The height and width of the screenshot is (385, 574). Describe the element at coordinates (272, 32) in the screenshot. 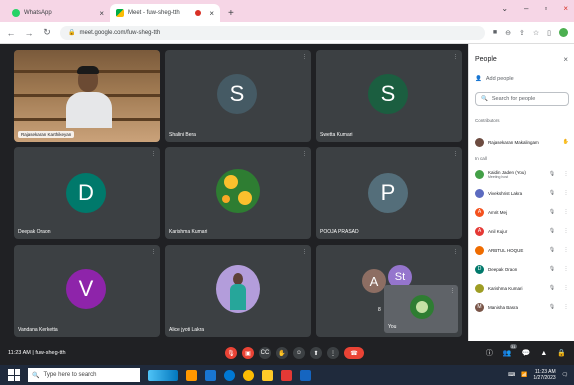

I see `url-field: 🔒 meet.google.com/fuw-sheg-tth` at that location.